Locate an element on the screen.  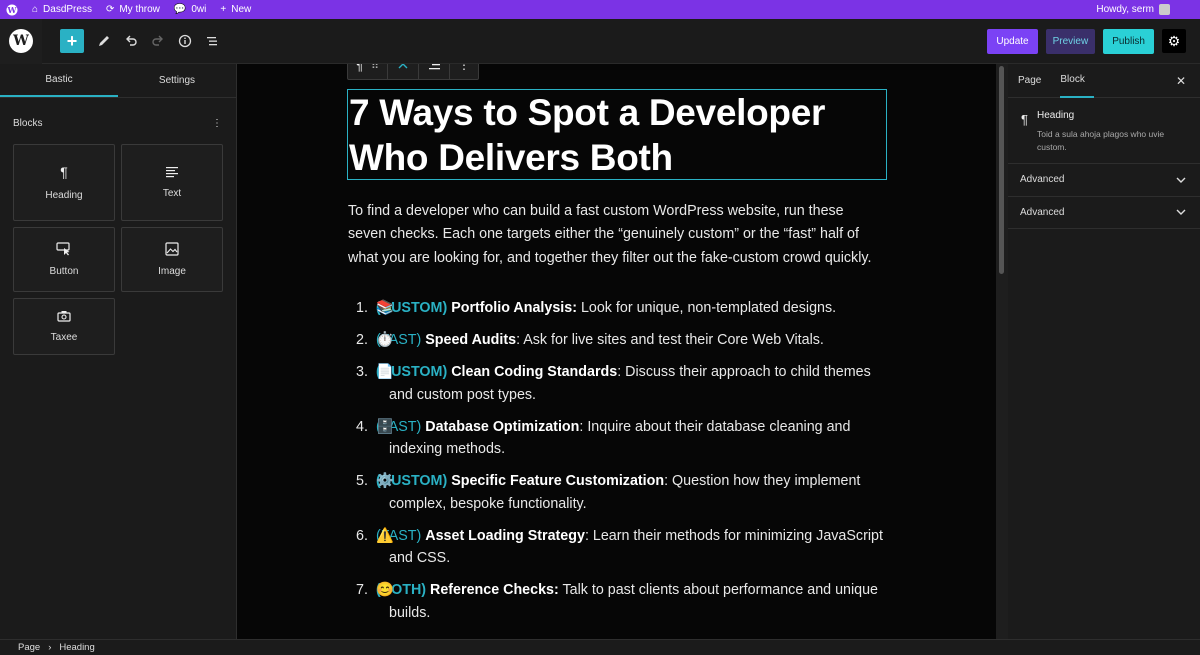
scrollbar-thumb is located at coordinates (1001, 170).